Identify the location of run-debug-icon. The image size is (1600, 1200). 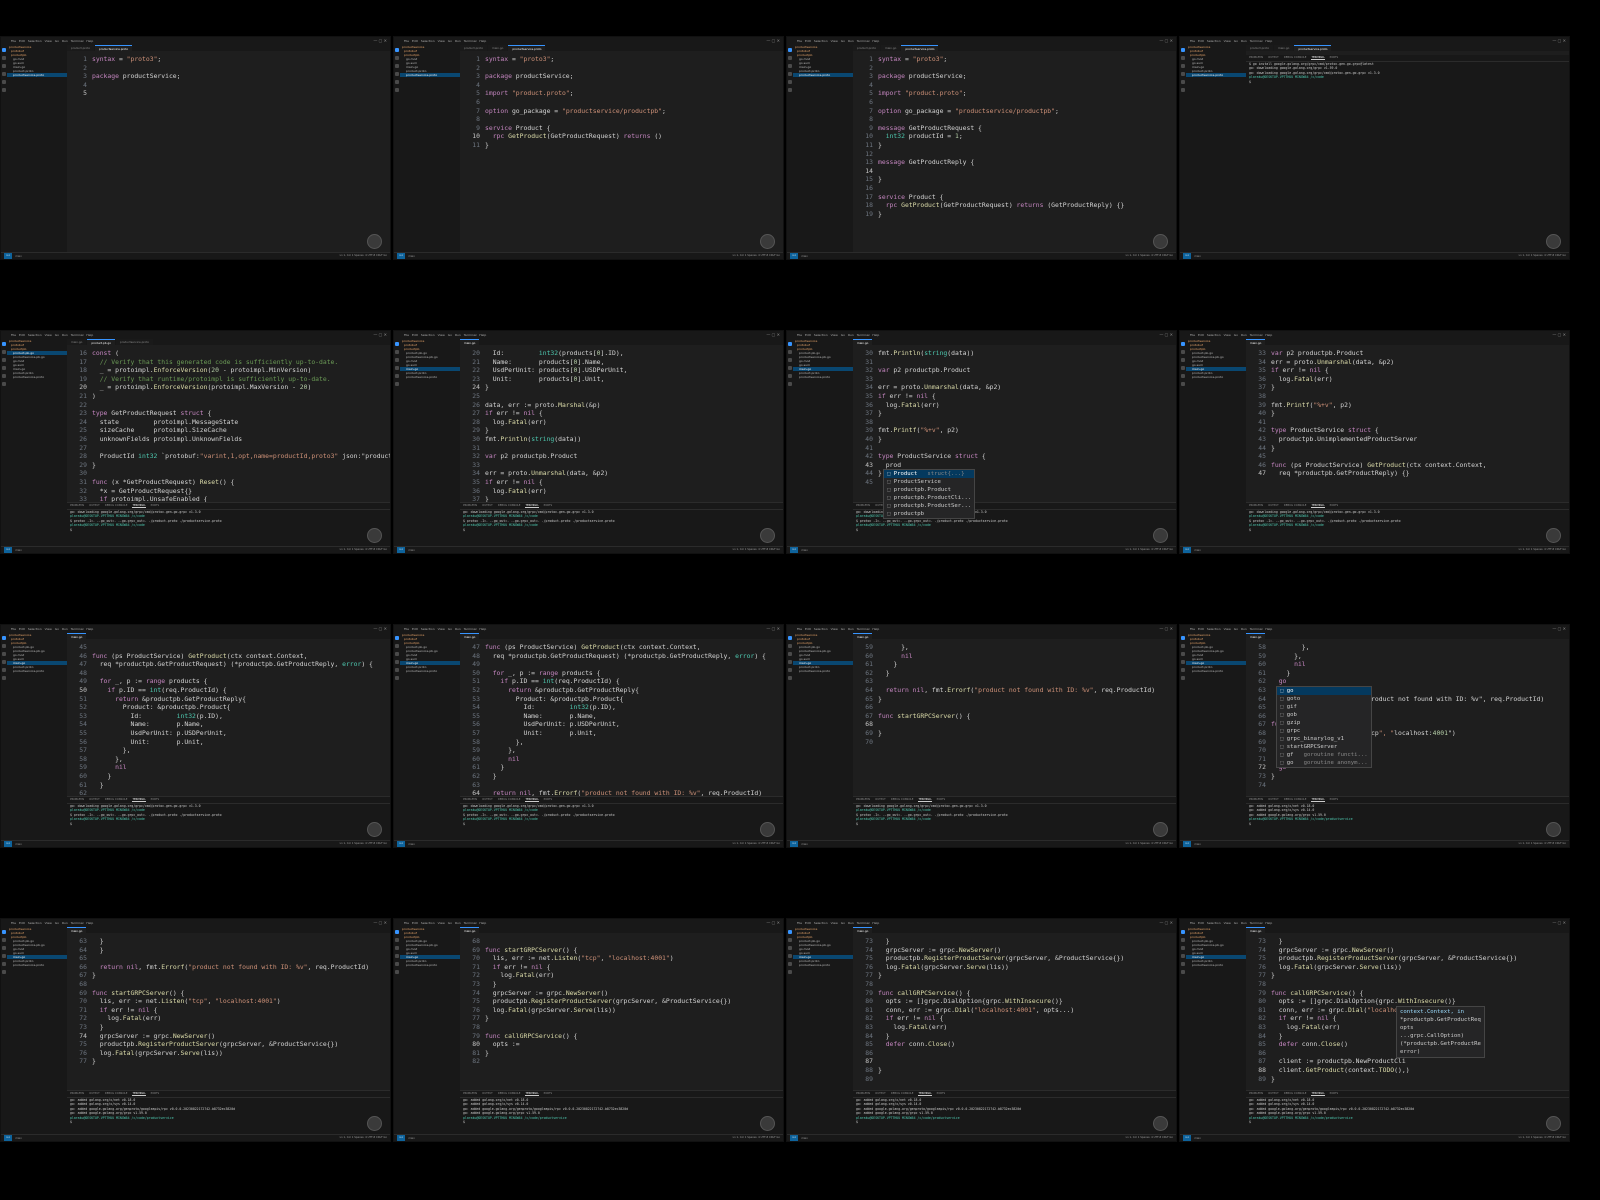
(397, 662).